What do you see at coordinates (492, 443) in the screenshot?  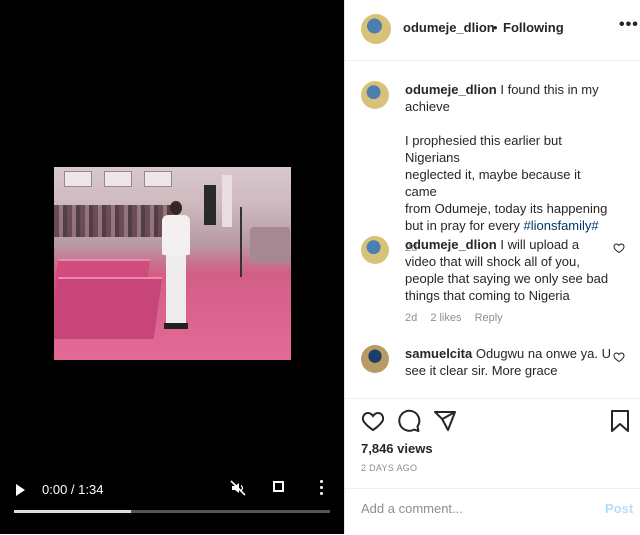 I see `post-actions: 7,846 views 2 DAYS AGO` at bounding box center [492, 443].